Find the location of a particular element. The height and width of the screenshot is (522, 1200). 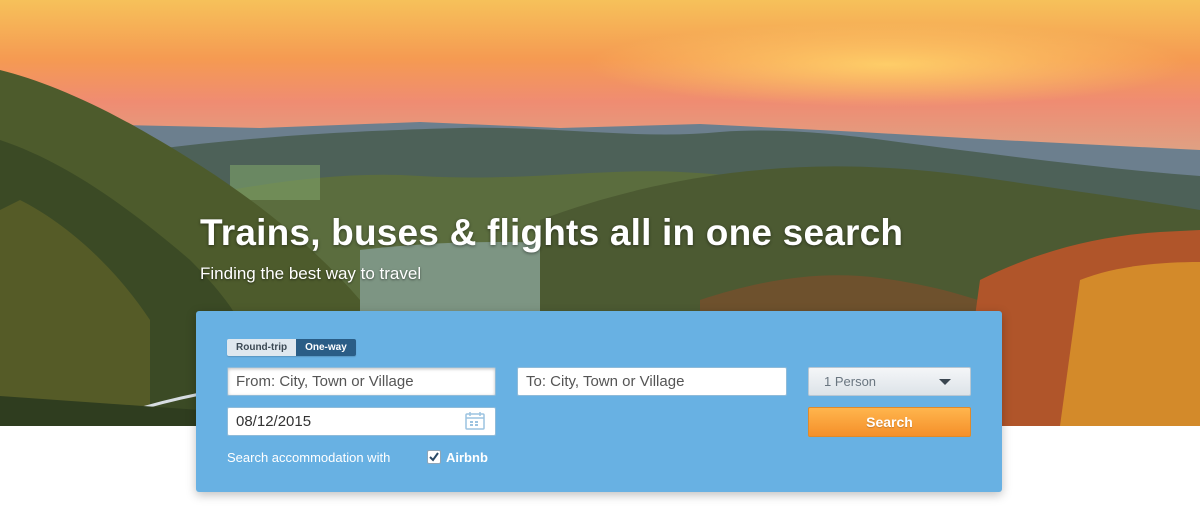

passengers-select: 1 Person is located at coordinates (889, 381).